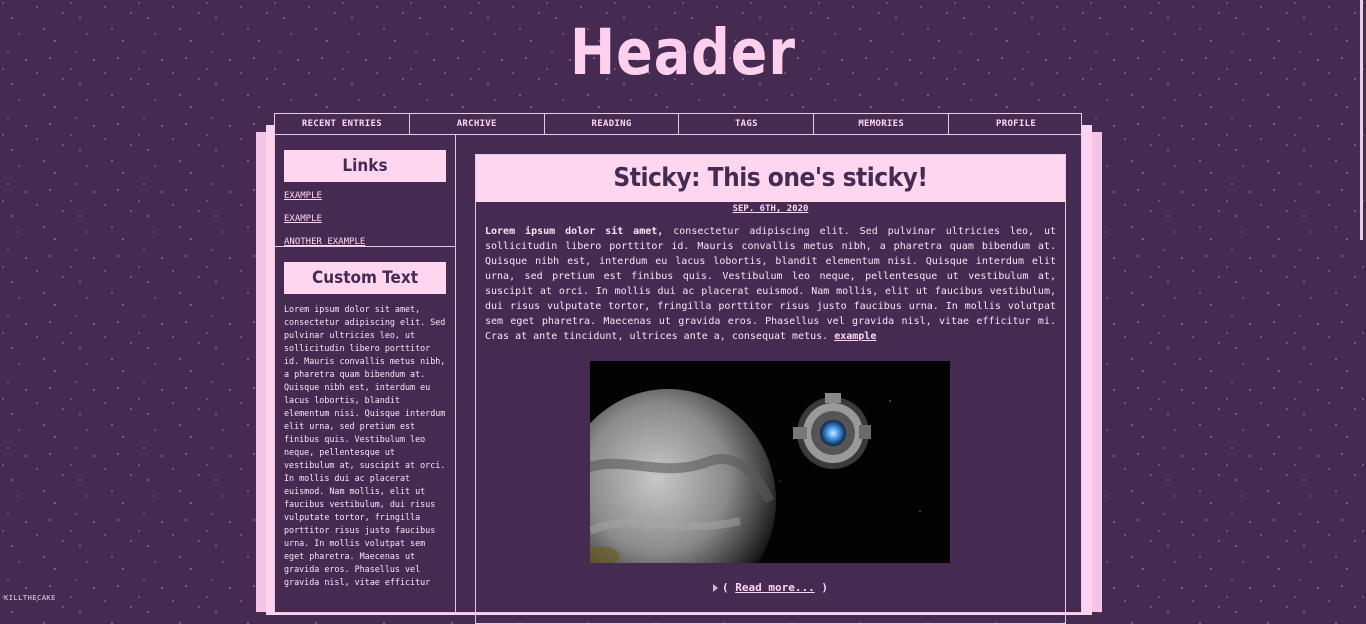 This screenshot has width=1366, height=624. What do you see at coordinates (30, 598) in the screenshot?
I see `watermark-text: KILLTHECAKE` at bounding box center [30, 598].